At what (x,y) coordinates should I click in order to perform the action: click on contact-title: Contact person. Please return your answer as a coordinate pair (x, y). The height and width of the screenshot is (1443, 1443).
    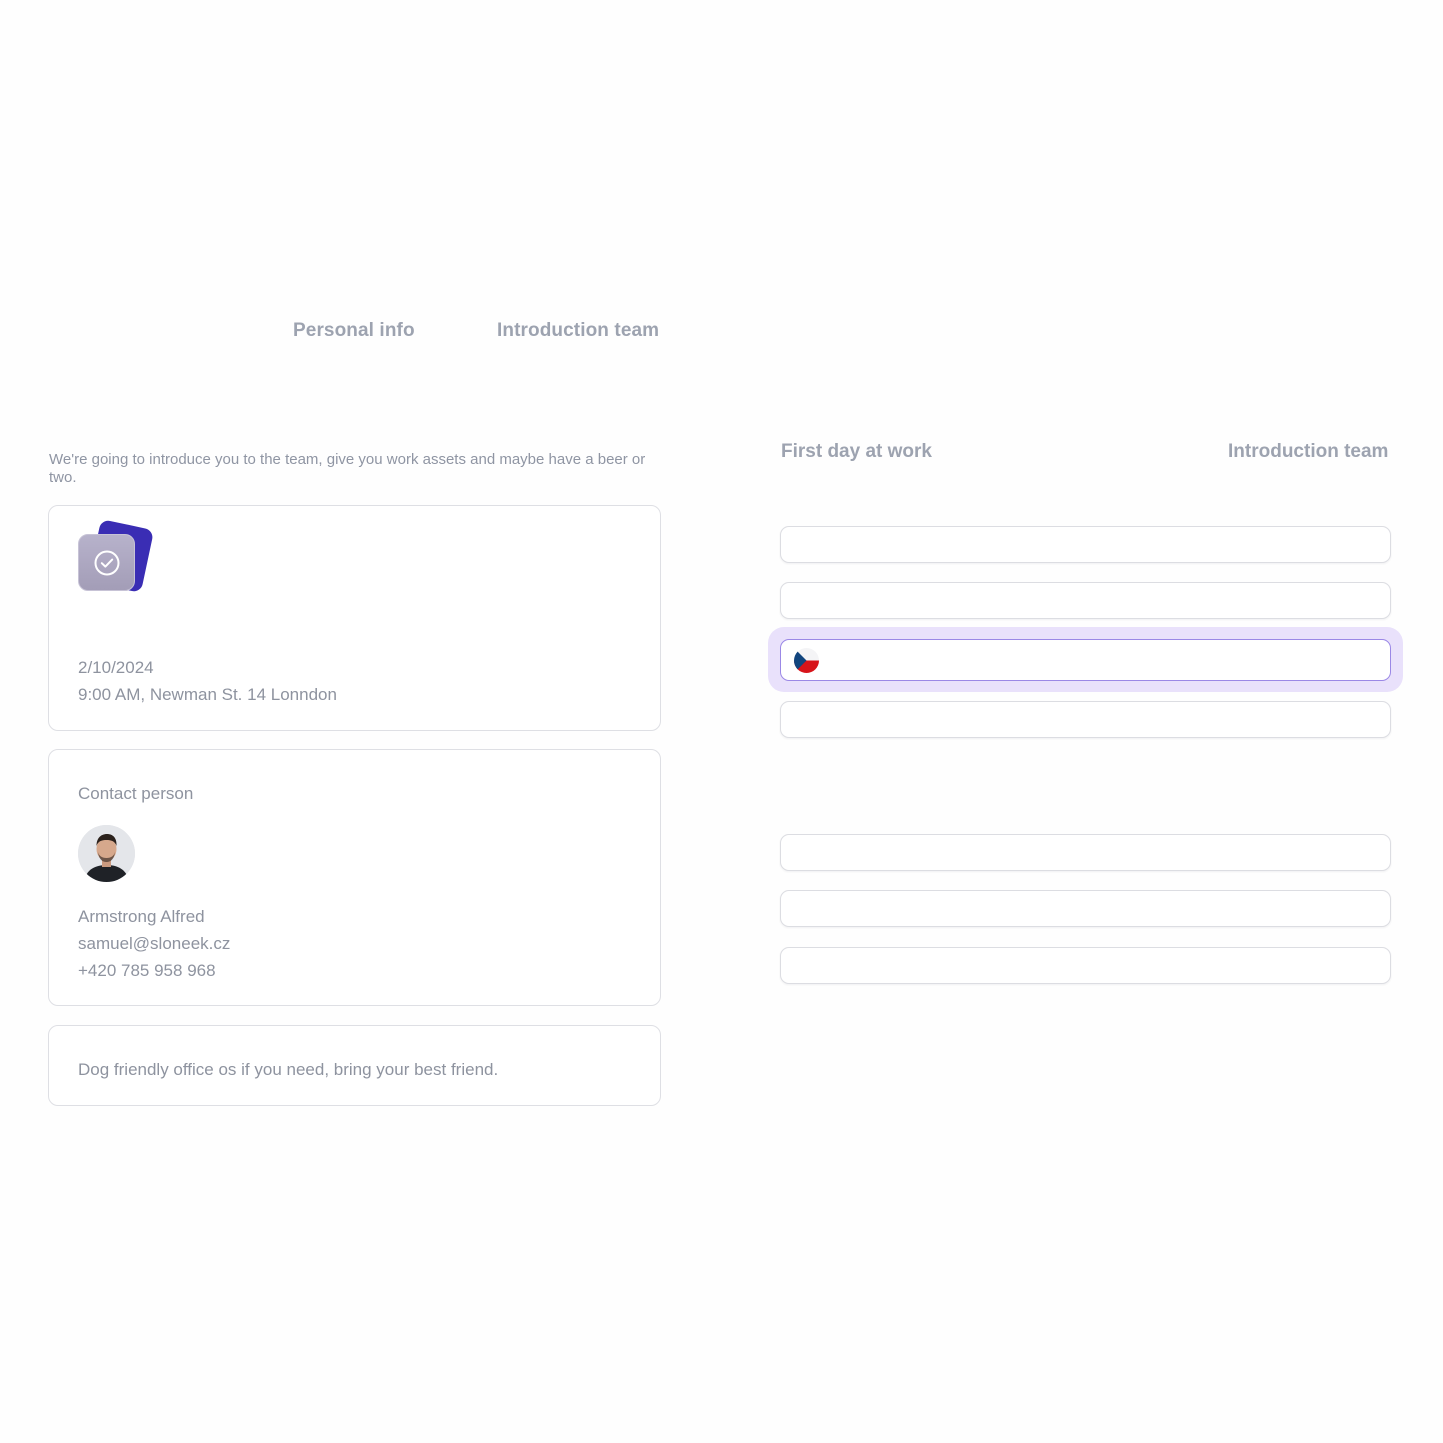
    Looking at the image, I should click on (136, 793).